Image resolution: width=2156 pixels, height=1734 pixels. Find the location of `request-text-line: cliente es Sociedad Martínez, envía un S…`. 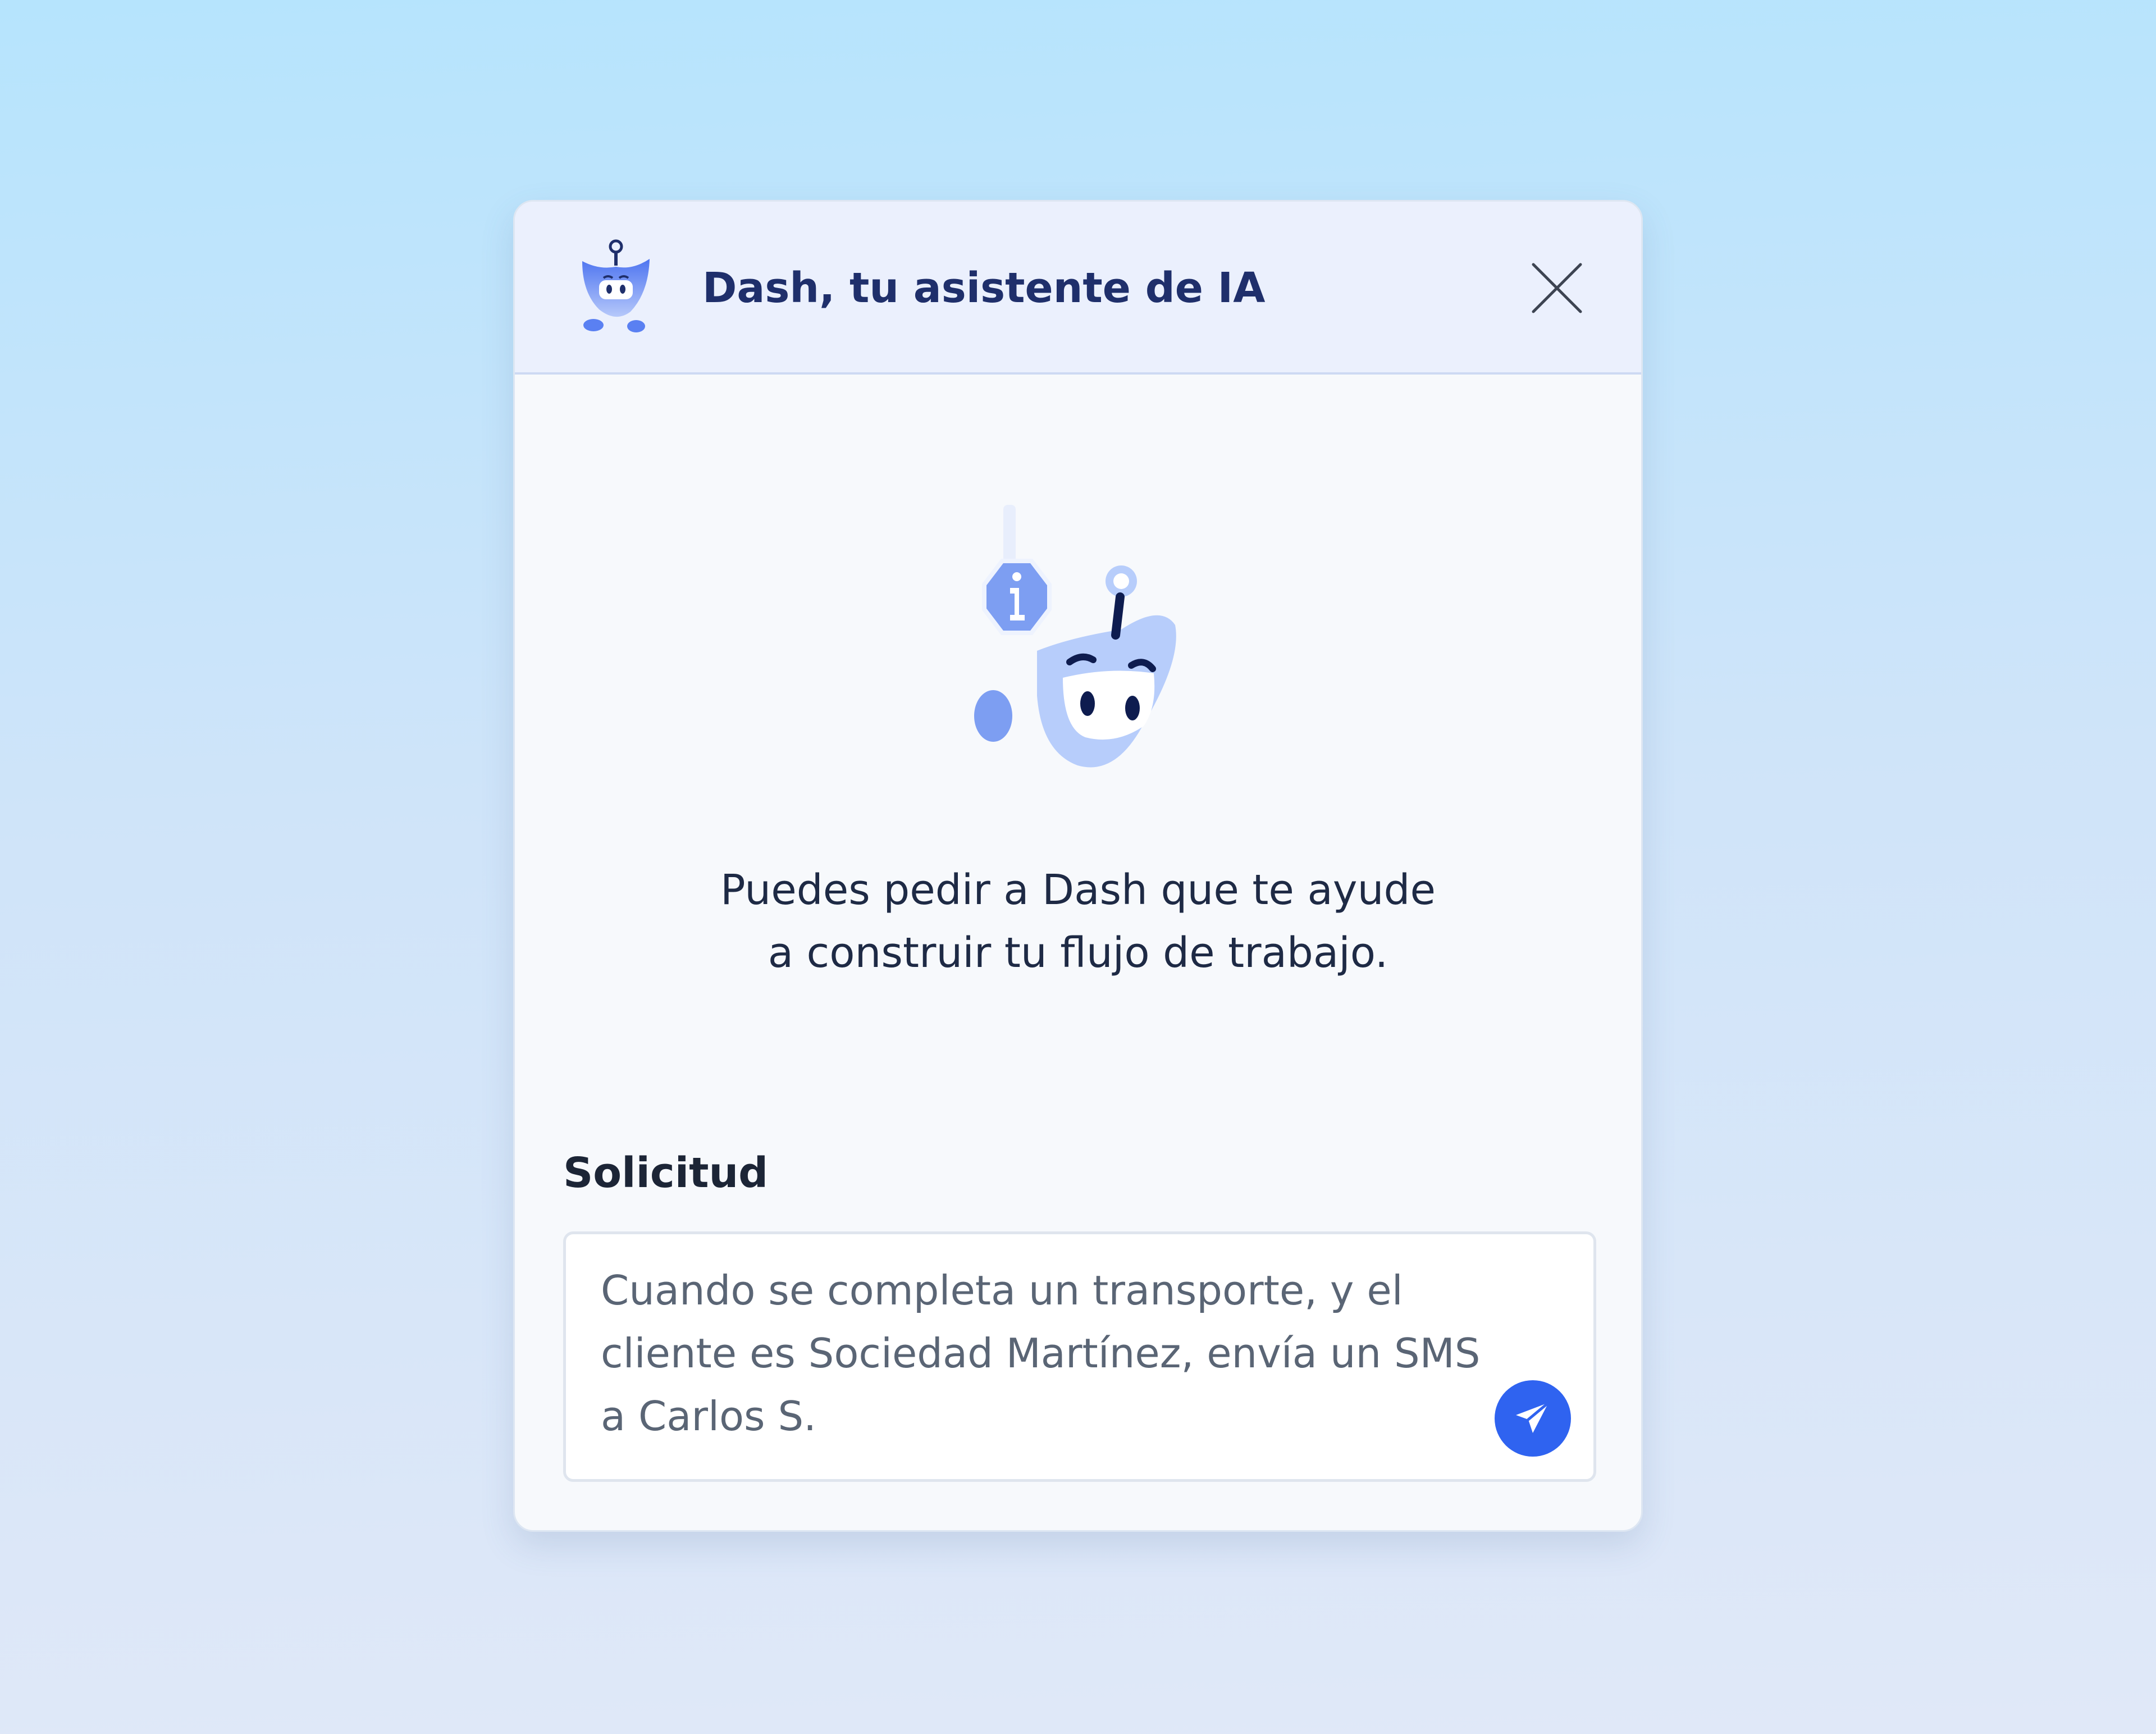

request-text-line: cliente es Sociedad Martínez, envía un S… is located at coordinates (1041, 1353).